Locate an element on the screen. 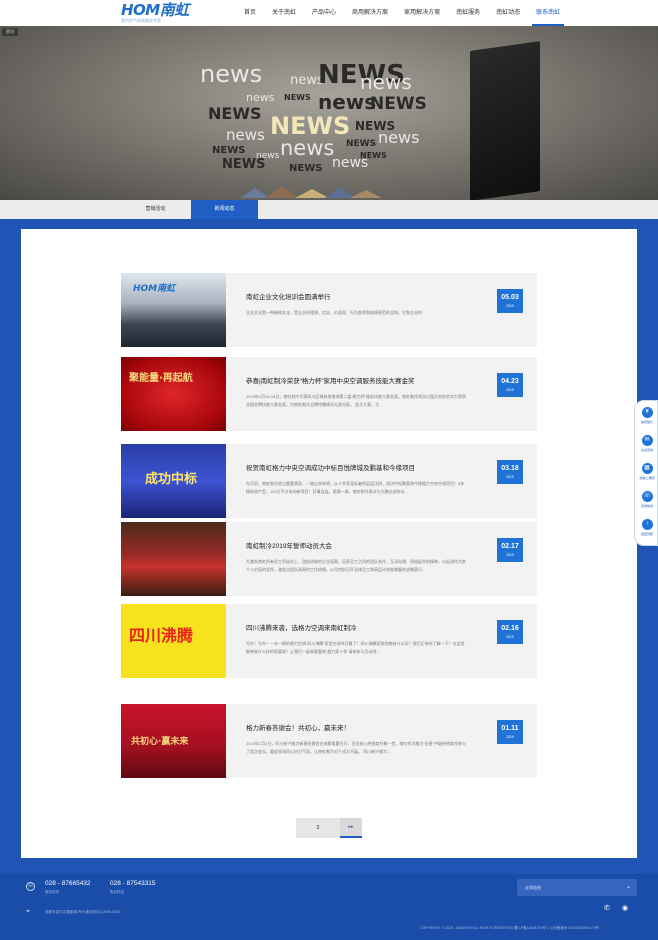 This screenshot has height=940, width=658. nav-service: 南虹服务 is located at coordinates (468, 13).